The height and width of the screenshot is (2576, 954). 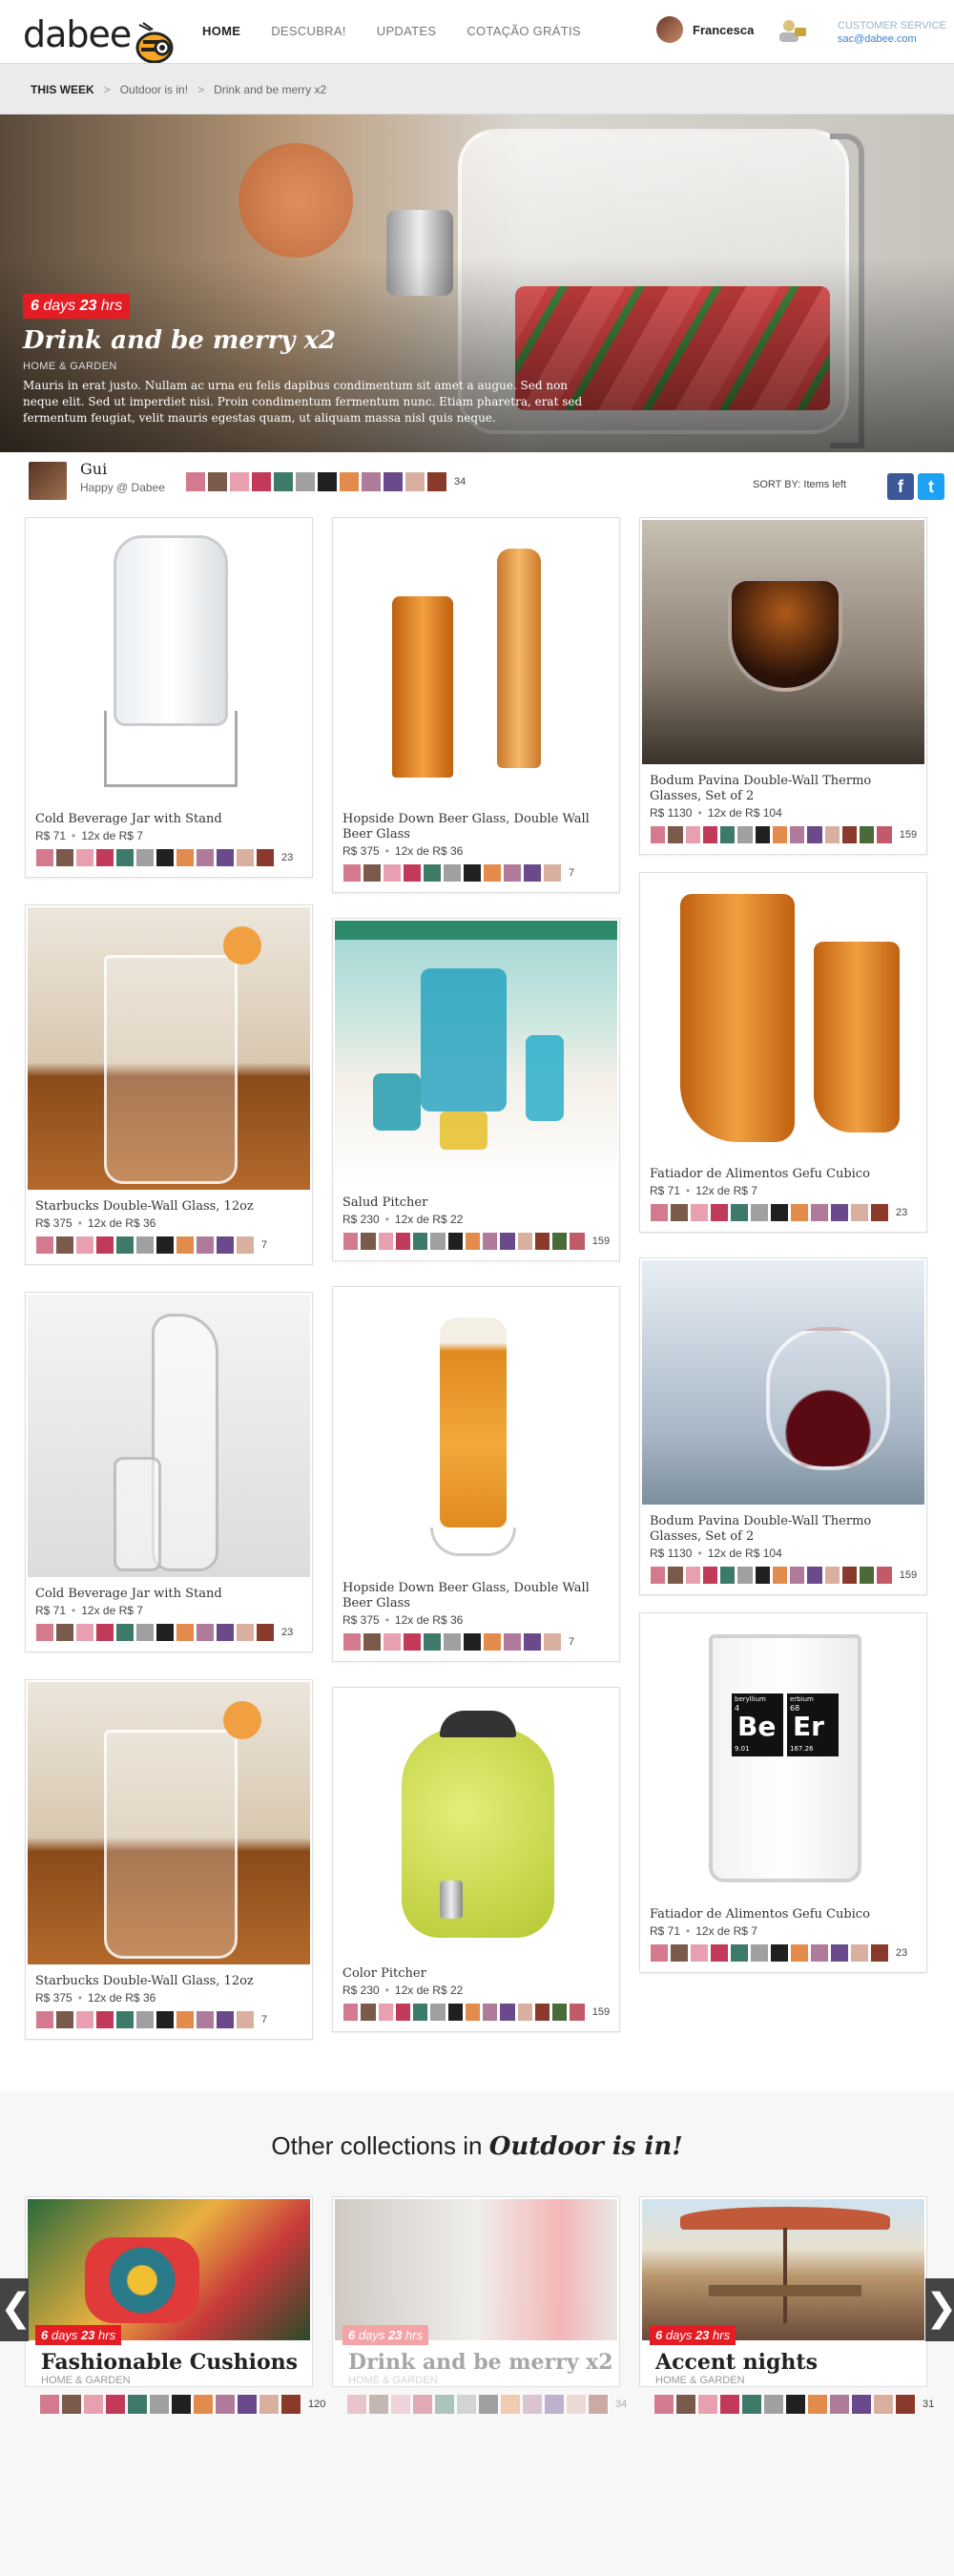 What do you see at coordinates (931, 486) in the screenshot?
I see `twitter-icon: t` at bounding box center [931, 486].